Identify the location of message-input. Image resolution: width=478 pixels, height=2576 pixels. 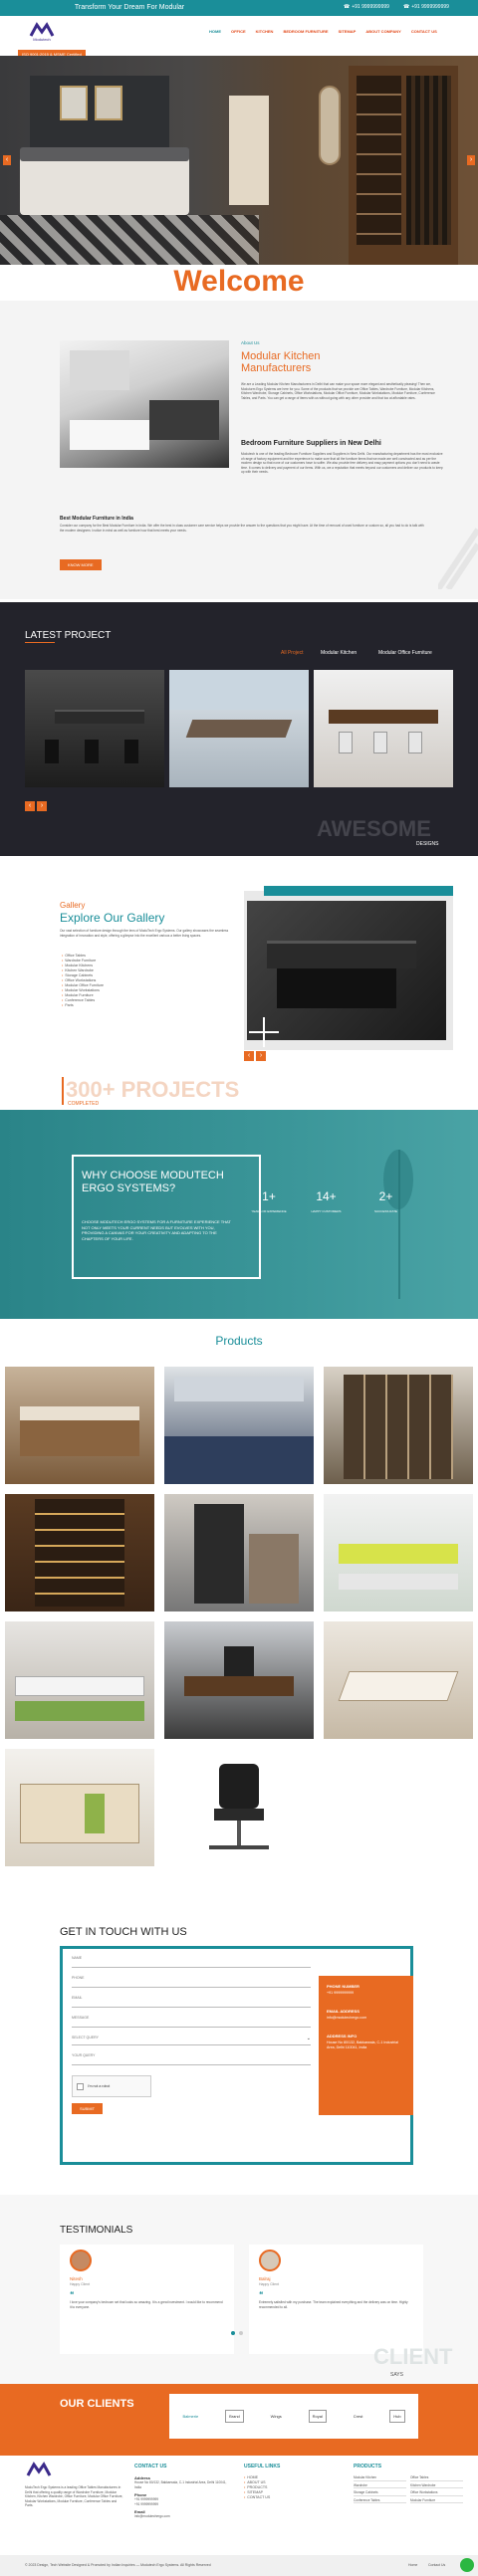
(191, 2024).